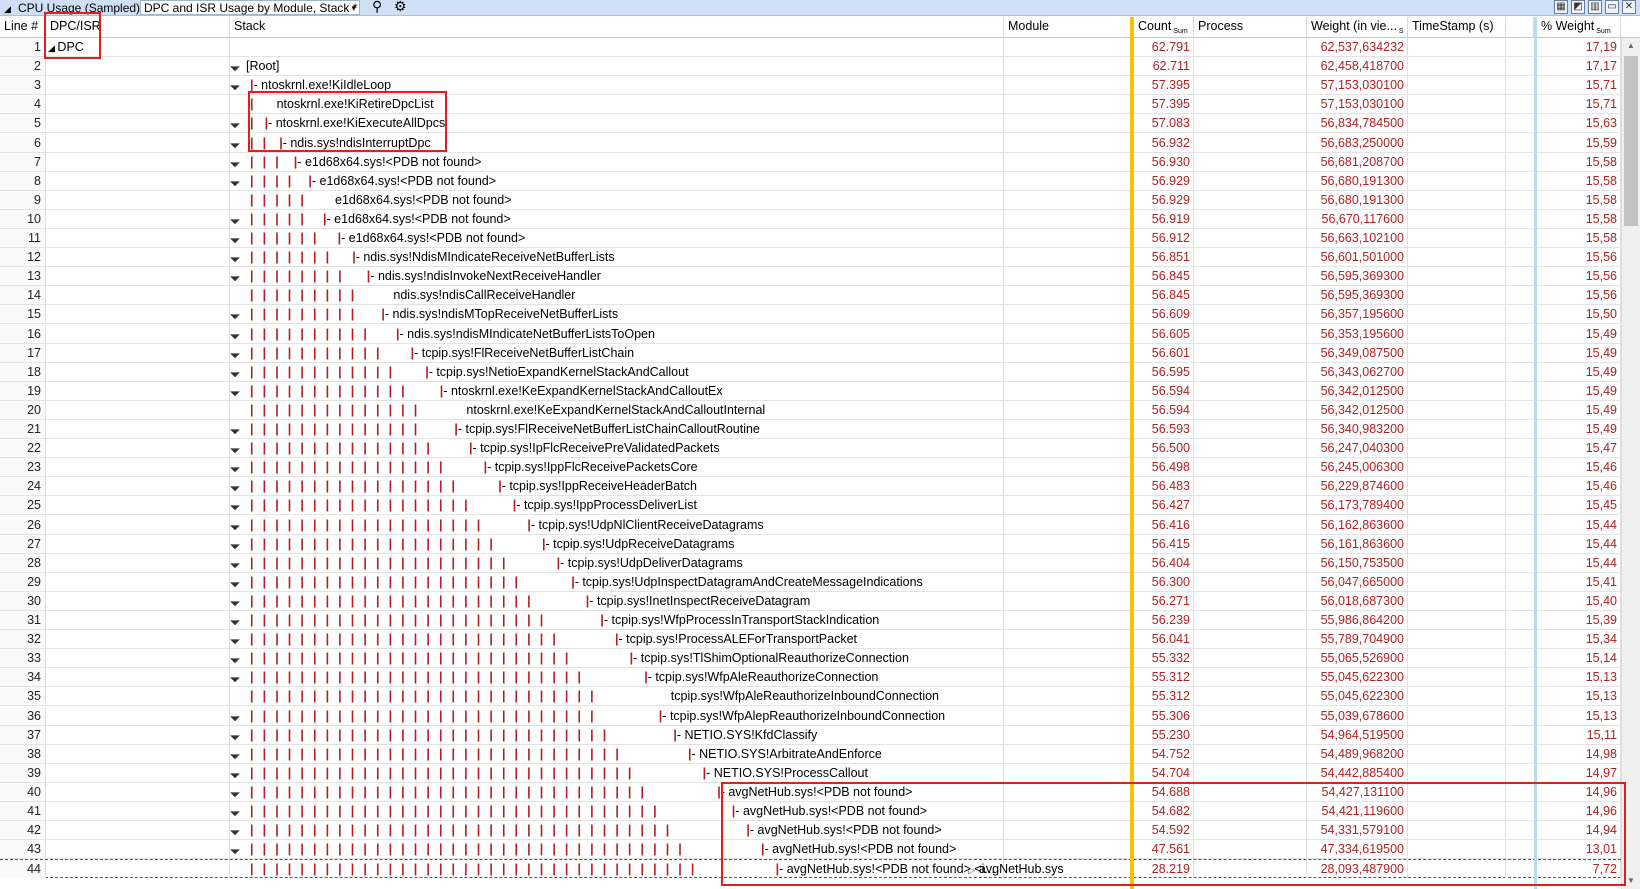 The height and width of the screenshot is (889, 1640). What do you see at coordinates (377, 6) in the screenshot?
I see `search-icon: ⚲` at bounding box center [377, 6].